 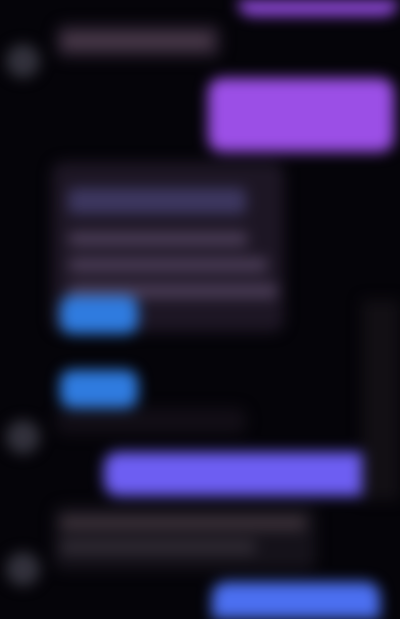 I want to click on scroll-edge-shade, so click(x=381, y=400).